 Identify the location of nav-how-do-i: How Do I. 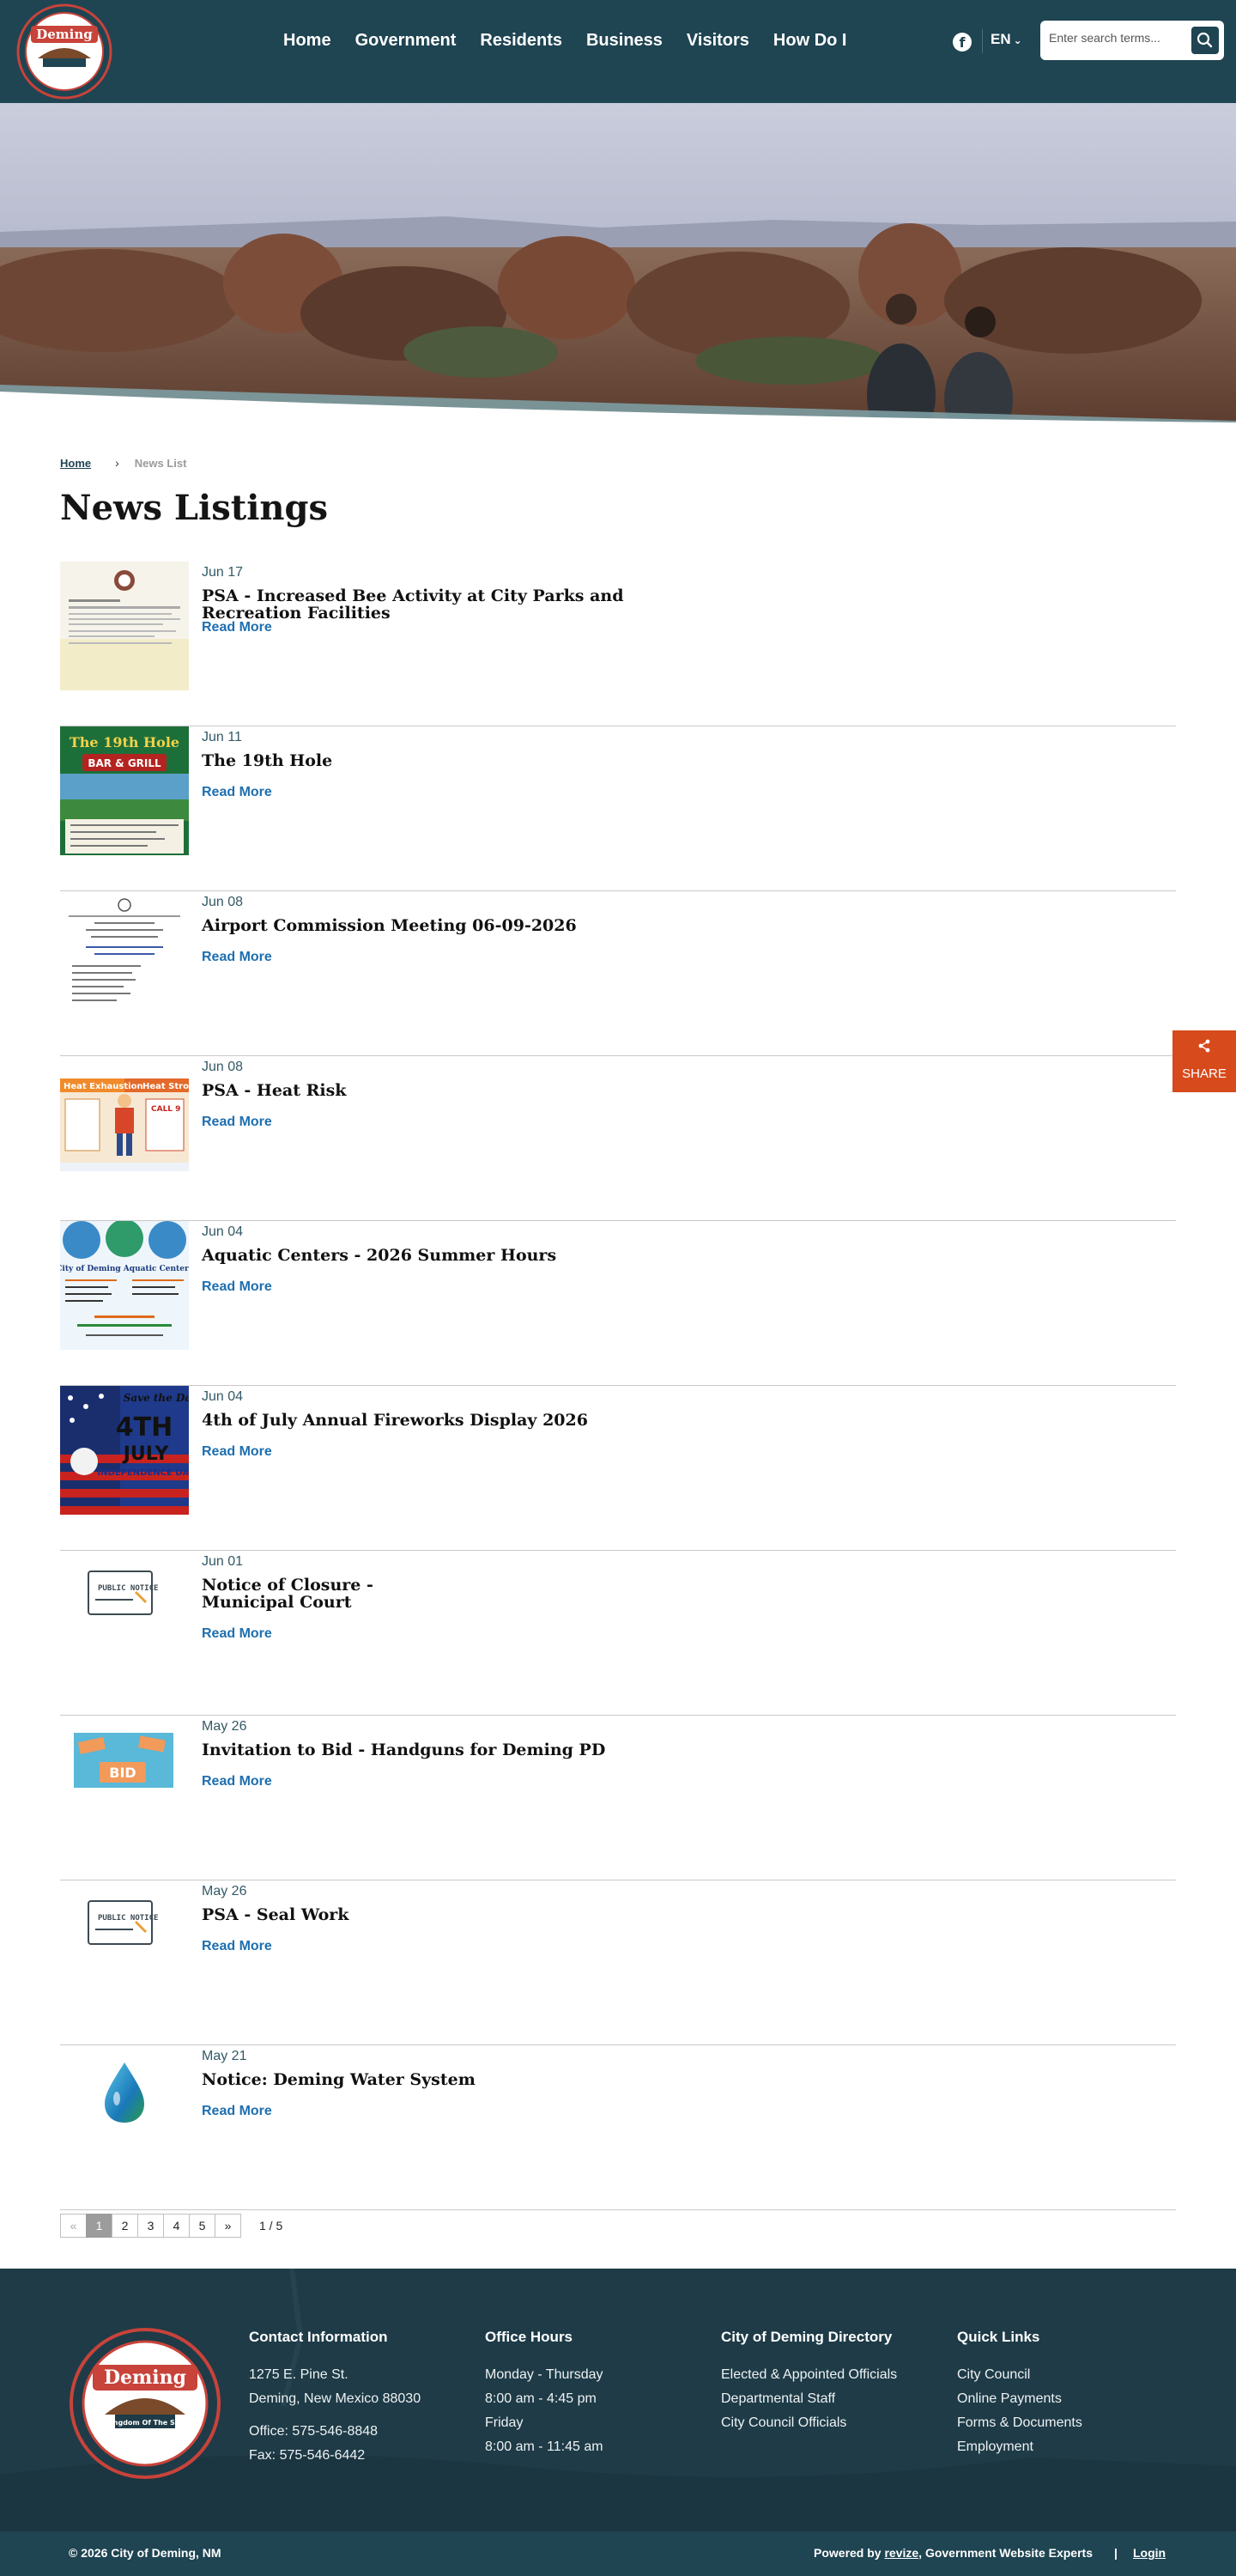
(810, 40).